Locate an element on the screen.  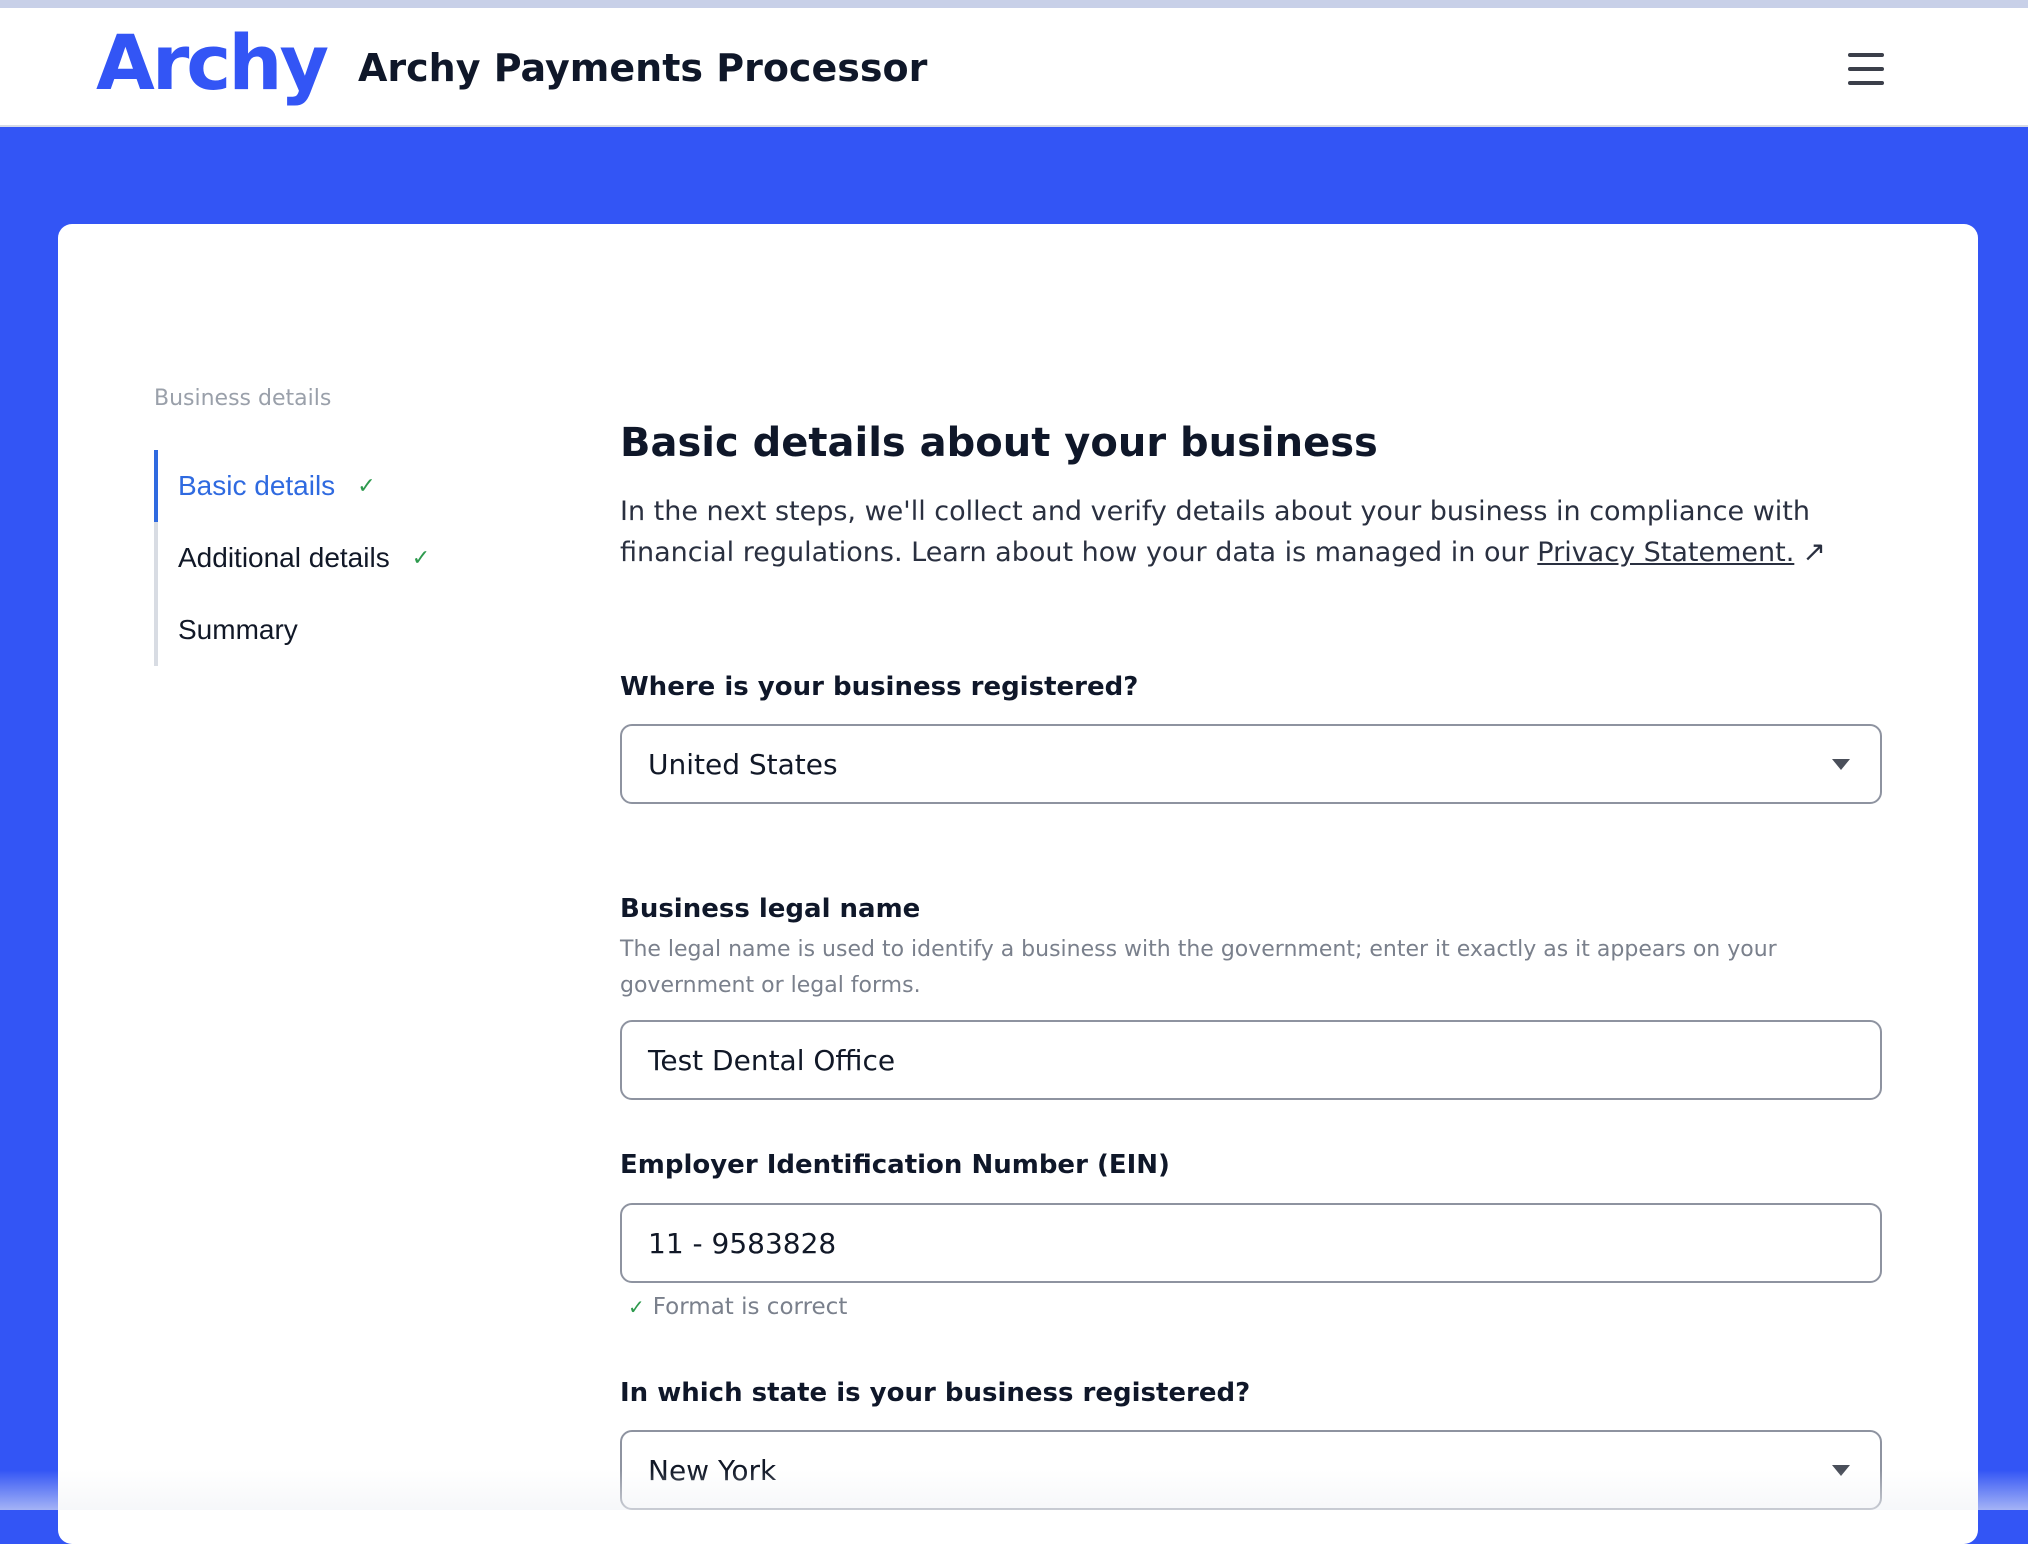
country-value: United States is located at coordinates (743, 764).